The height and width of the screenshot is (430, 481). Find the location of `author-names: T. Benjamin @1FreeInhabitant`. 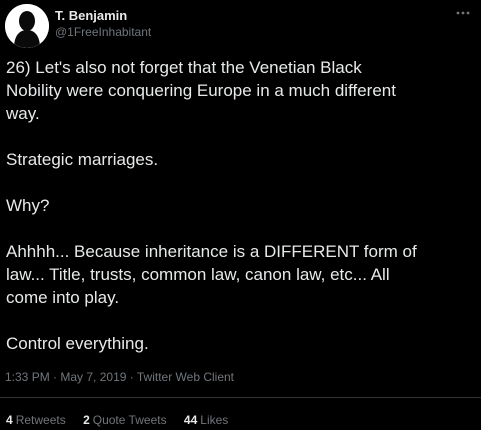

author-names: T. Benjamin @1FreeInhabitant is located at coordinates (103, 24).